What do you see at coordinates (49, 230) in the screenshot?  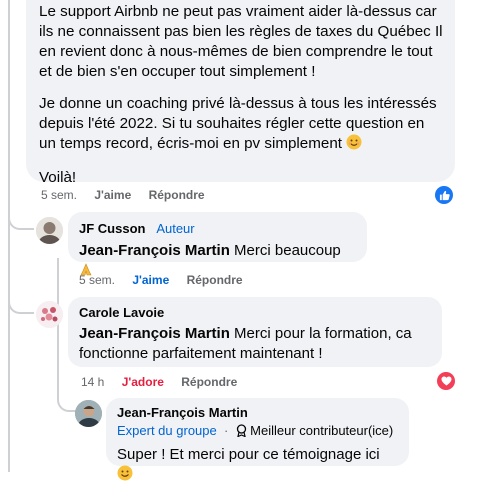 I see `avatar-jf-cusson` at bounding box center [49, 230].